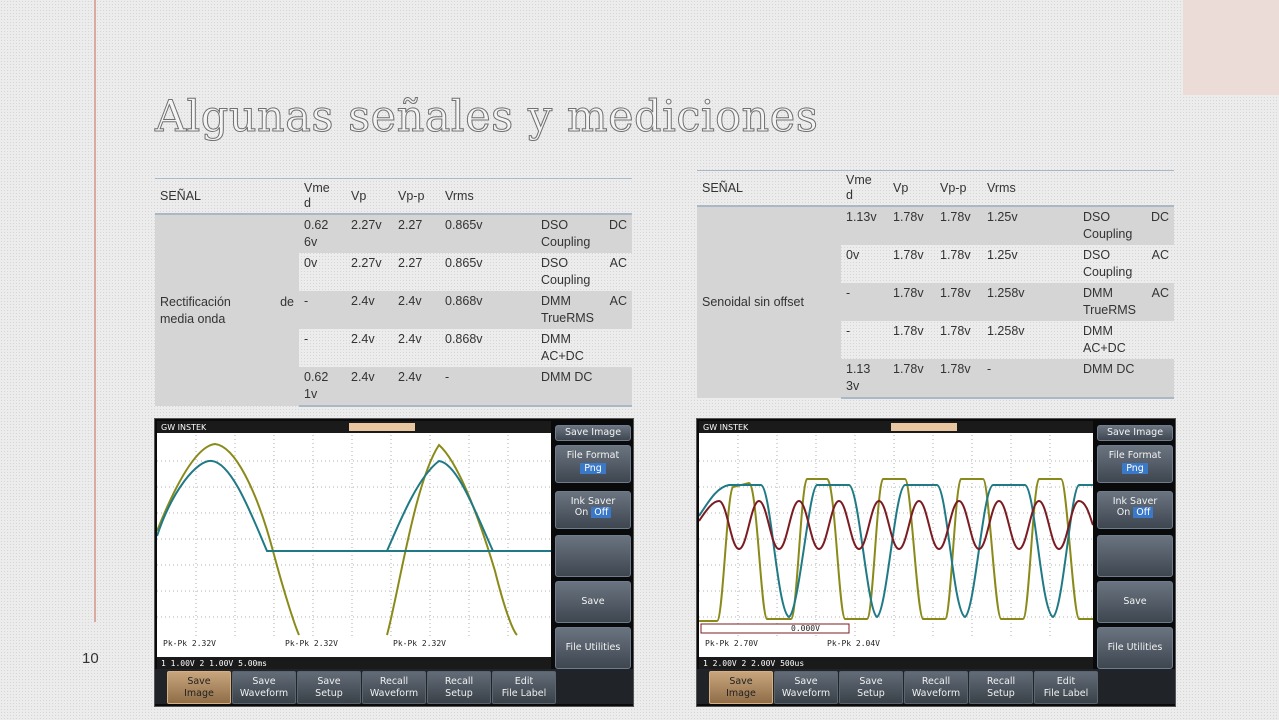 This screenshot has height=720, width=1279. I want to click on cell-vmed: 1.13v, so click(864, 225).